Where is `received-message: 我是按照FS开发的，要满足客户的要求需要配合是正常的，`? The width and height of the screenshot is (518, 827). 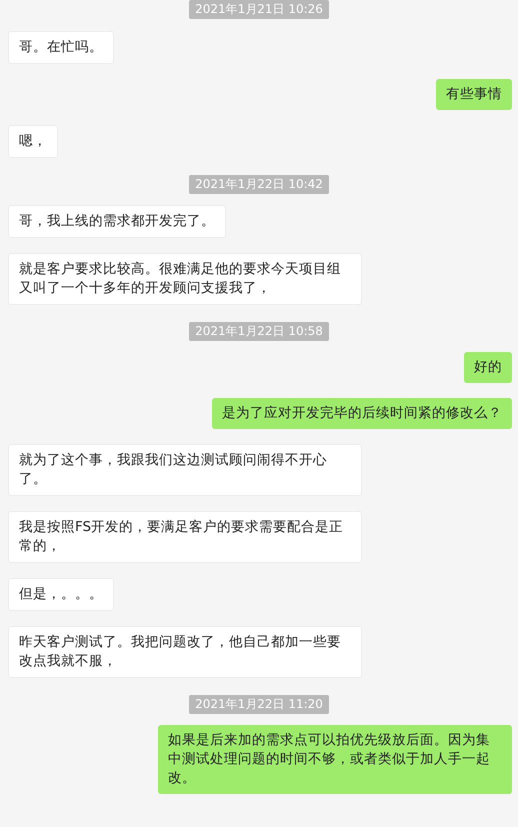 received-message: 我是按照FS开发的，要满足客户的要求需要配合是正常的， is located at coordinates (185, 537).